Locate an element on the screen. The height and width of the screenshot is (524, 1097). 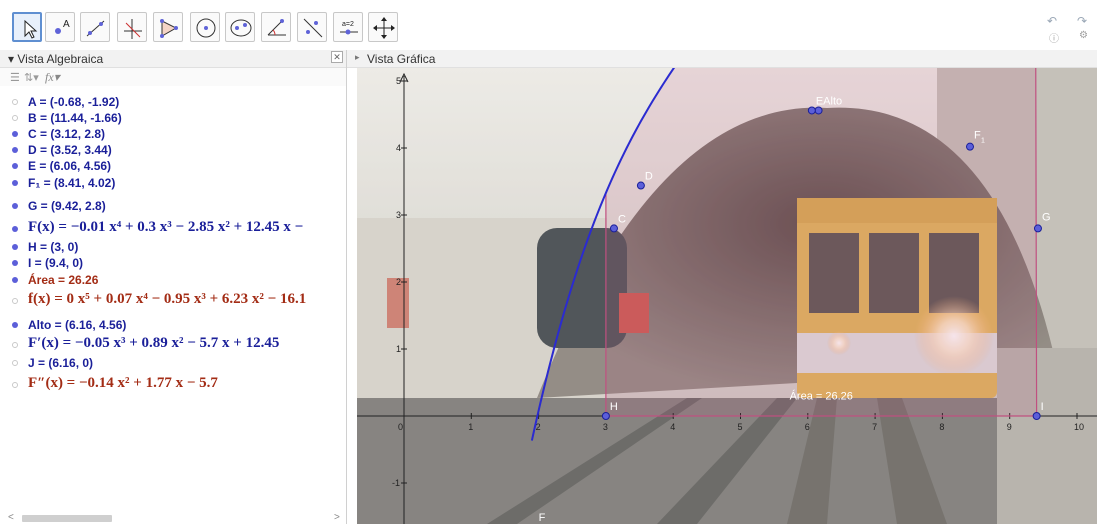
line-tool-button is located at coordinates (95, 27).